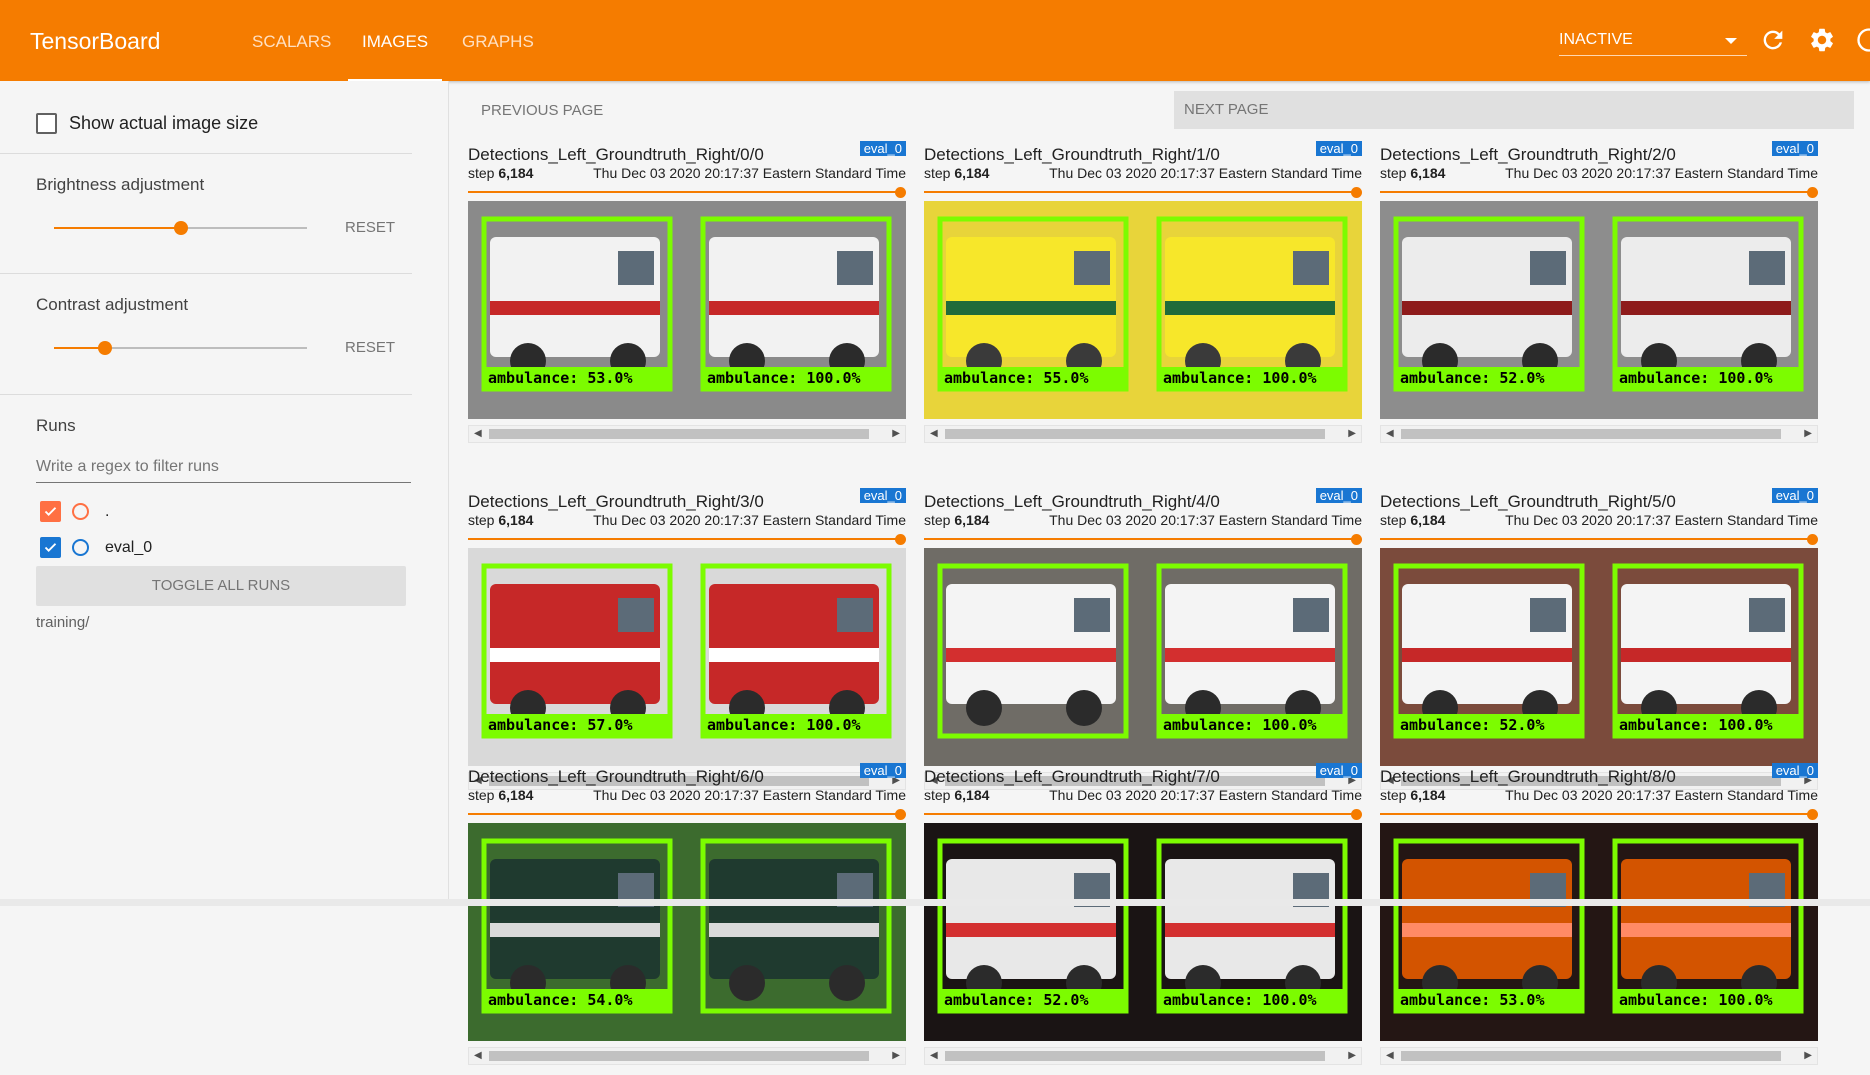 This screenshot has width=1870, height=1075. I want to click on settings-gear-icon, so click(1822, 40).